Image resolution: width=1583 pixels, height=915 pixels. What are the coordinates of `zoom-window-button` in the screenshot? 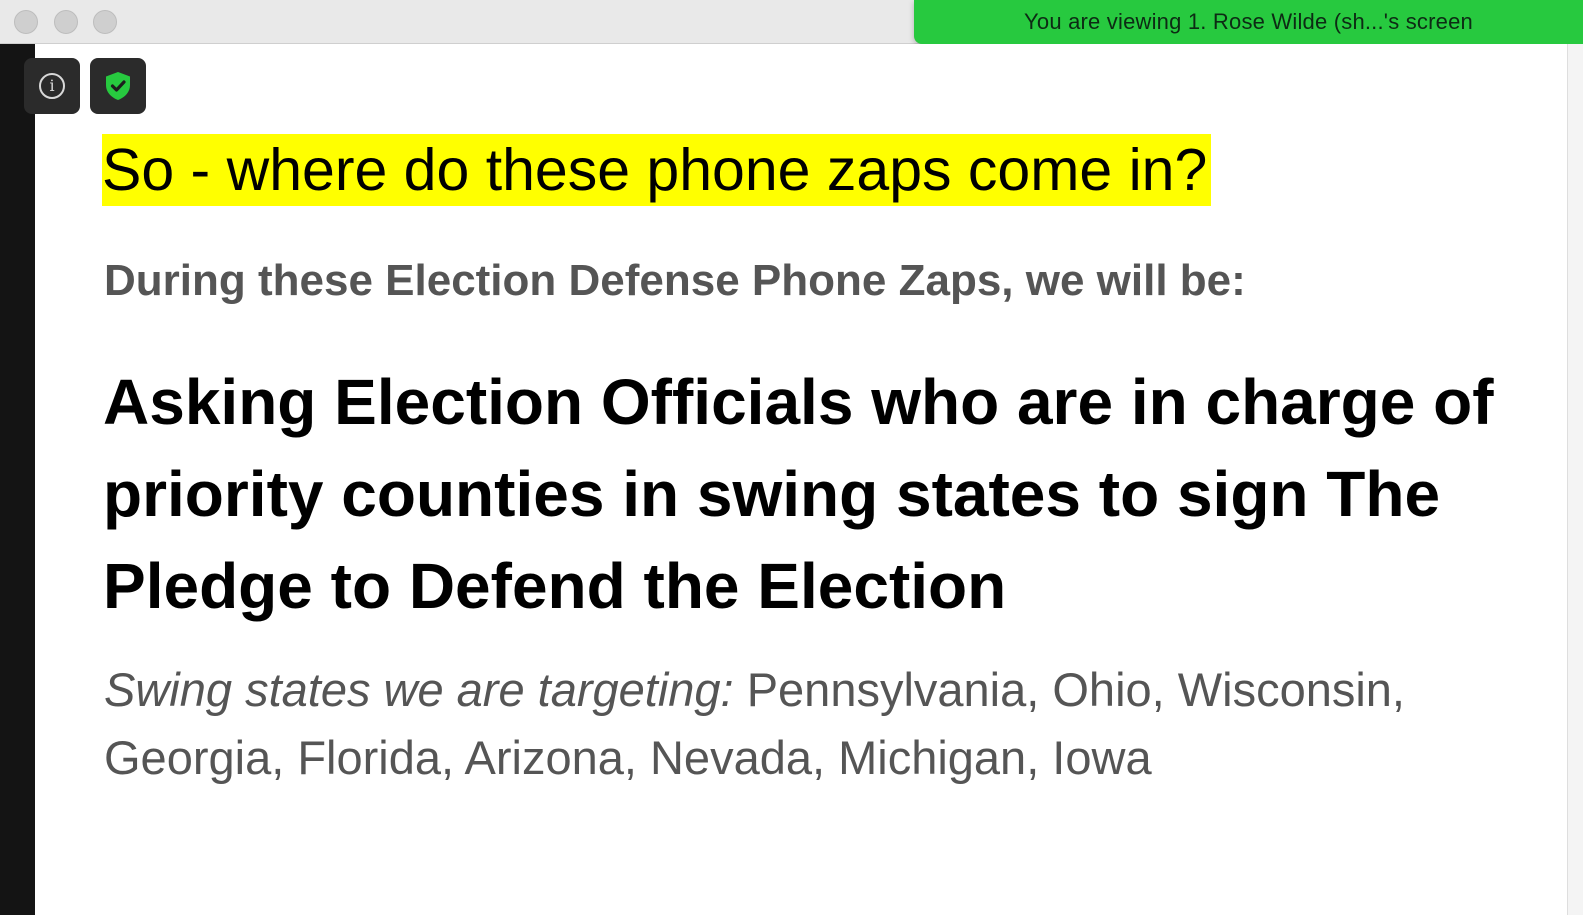 It's located at (105, 22).